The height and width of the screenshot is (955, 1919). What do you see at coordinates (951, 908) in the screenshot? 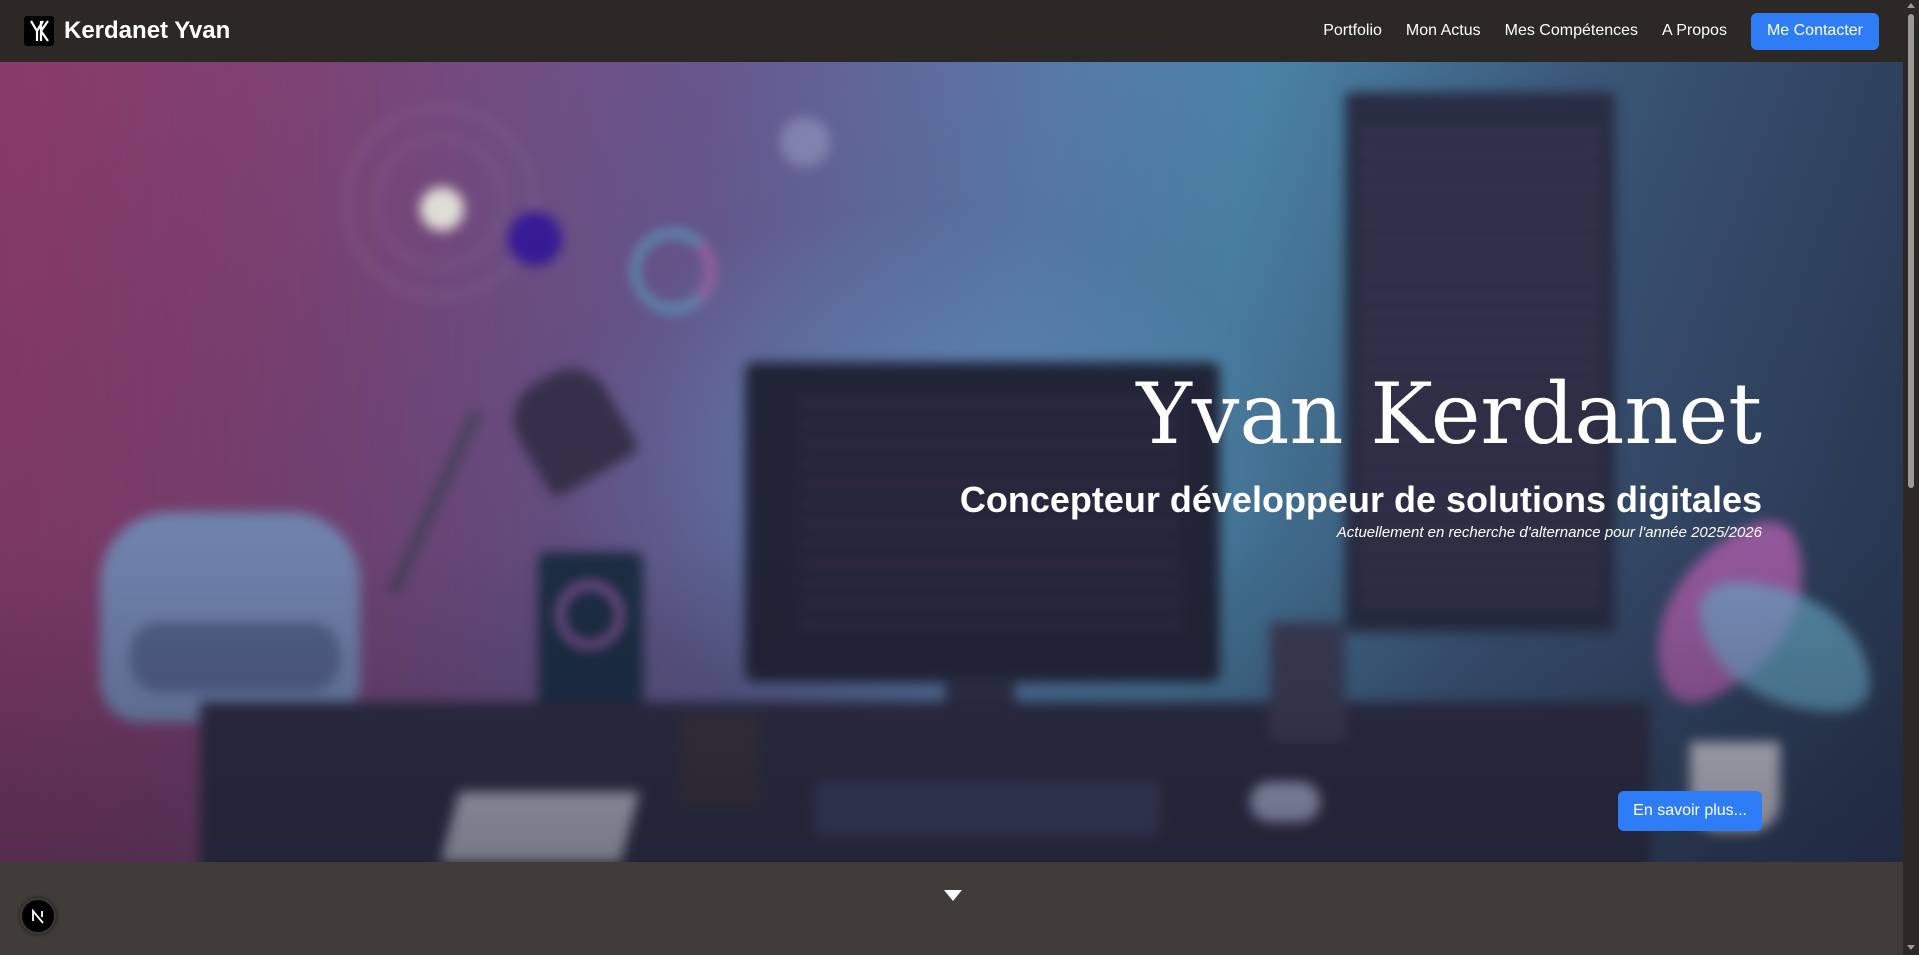
I see `next-section-band` at bounding box center [951, 908].